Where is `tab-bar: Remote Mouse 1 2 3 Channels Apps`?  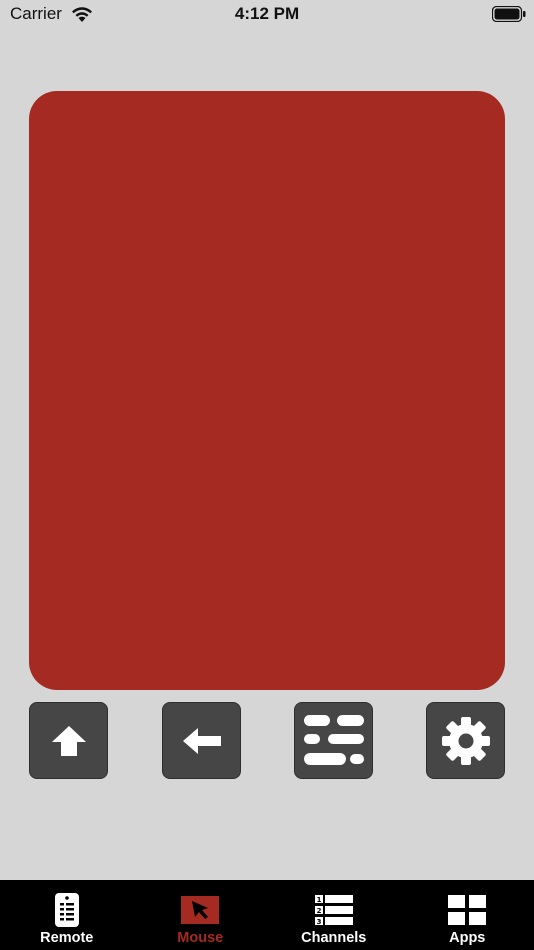
tab-bar: Remote Mouse 1 2 3 Channels Apps is located at coordinates (267, 915).